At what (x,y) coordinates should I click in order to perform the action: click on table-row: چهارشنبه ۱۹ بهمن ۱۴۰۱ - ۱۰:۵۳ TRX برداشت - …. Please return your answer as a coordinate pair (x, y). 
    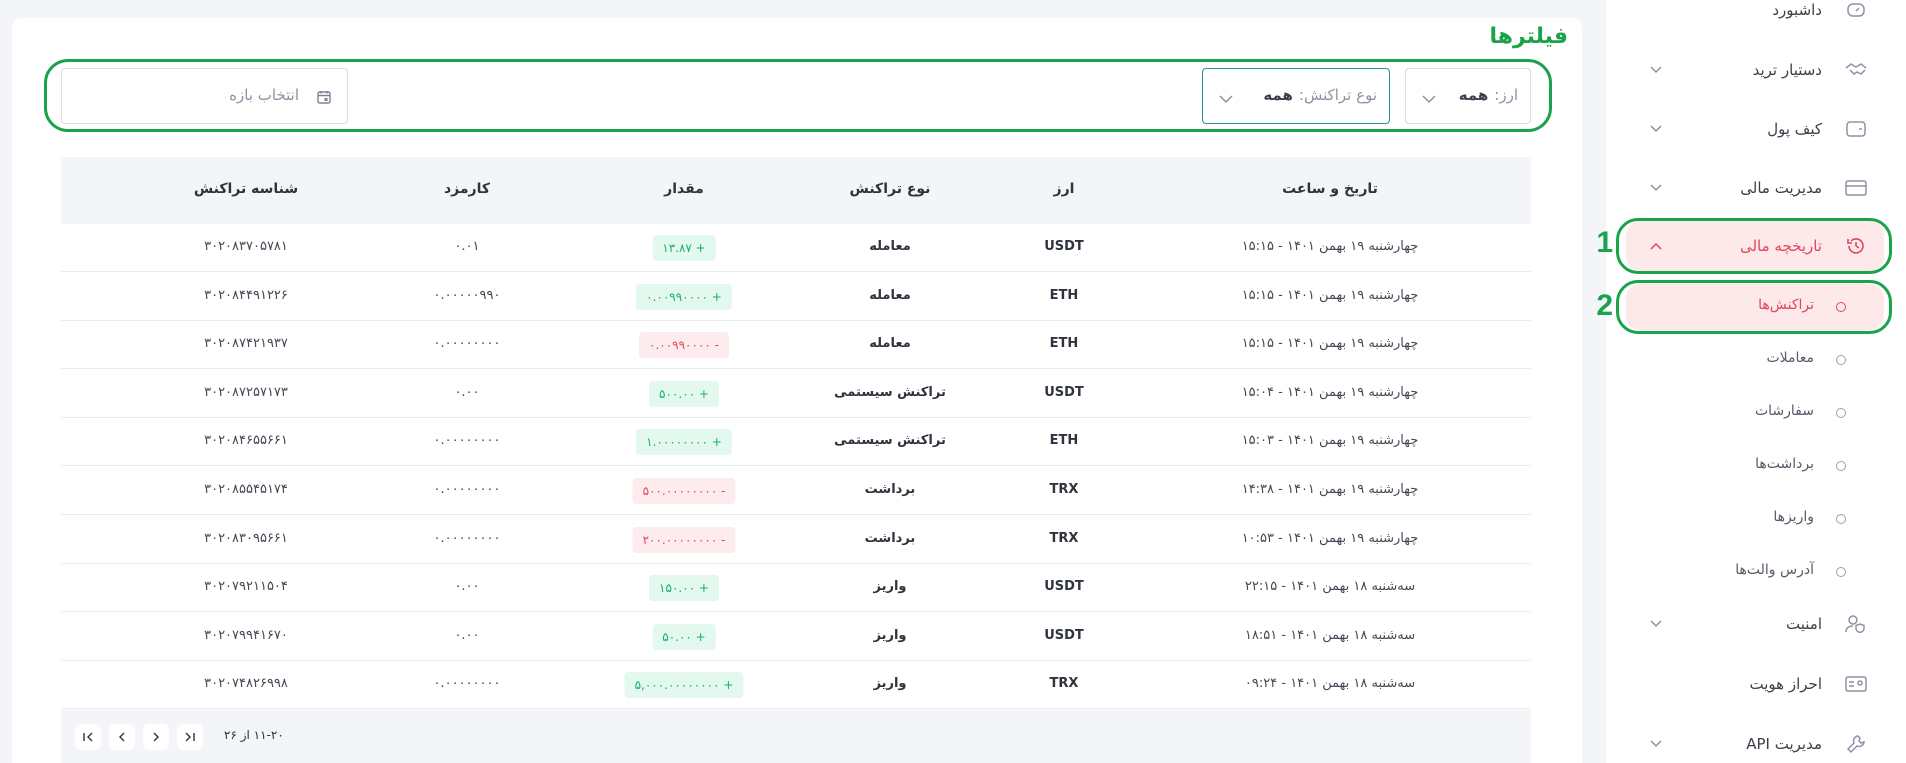
    Looking at the image, I should click on (796, 540).